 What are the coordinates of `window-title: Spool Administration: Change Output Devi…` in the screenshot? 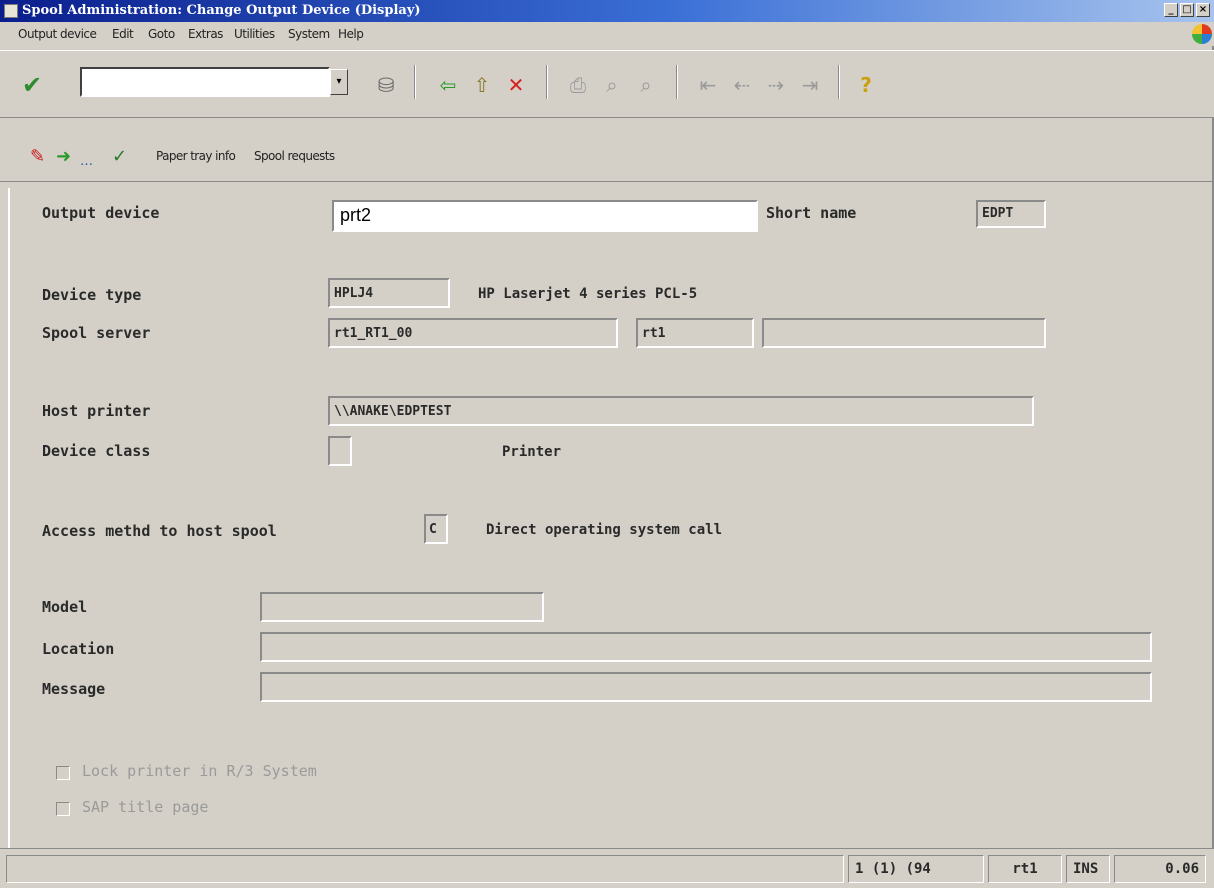 It's located at (221, 10).